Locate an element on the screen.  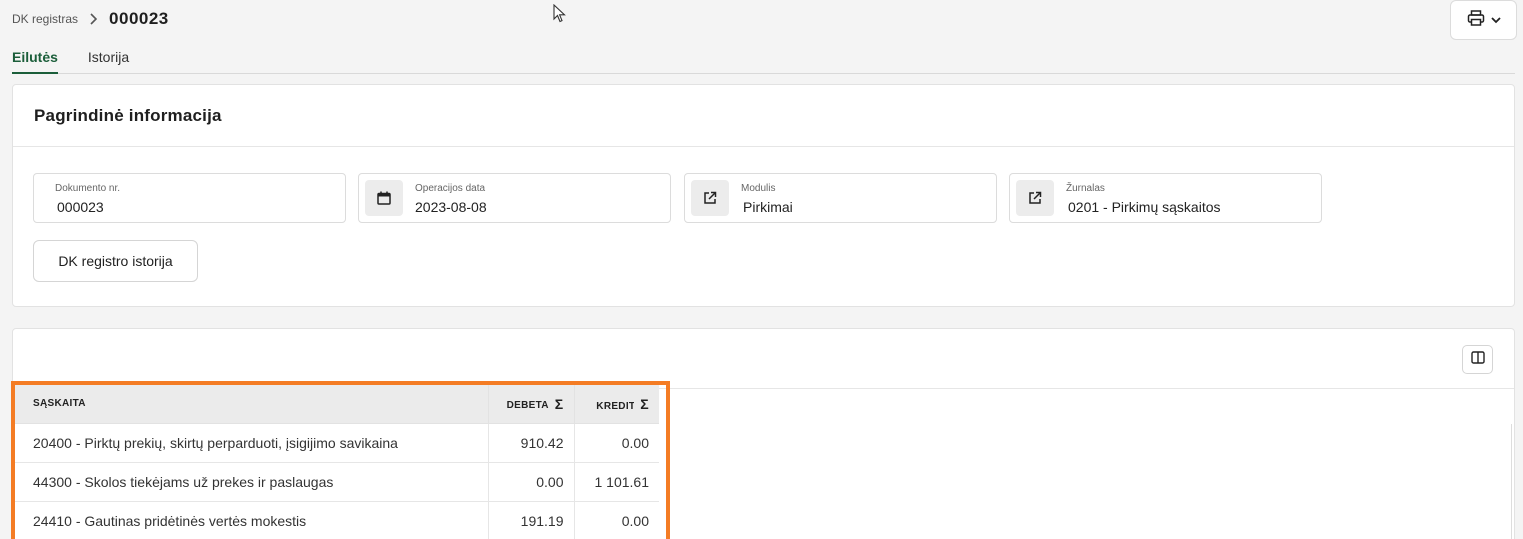
cell-credit: 1 101.61 is located at coordinates (616, 482).